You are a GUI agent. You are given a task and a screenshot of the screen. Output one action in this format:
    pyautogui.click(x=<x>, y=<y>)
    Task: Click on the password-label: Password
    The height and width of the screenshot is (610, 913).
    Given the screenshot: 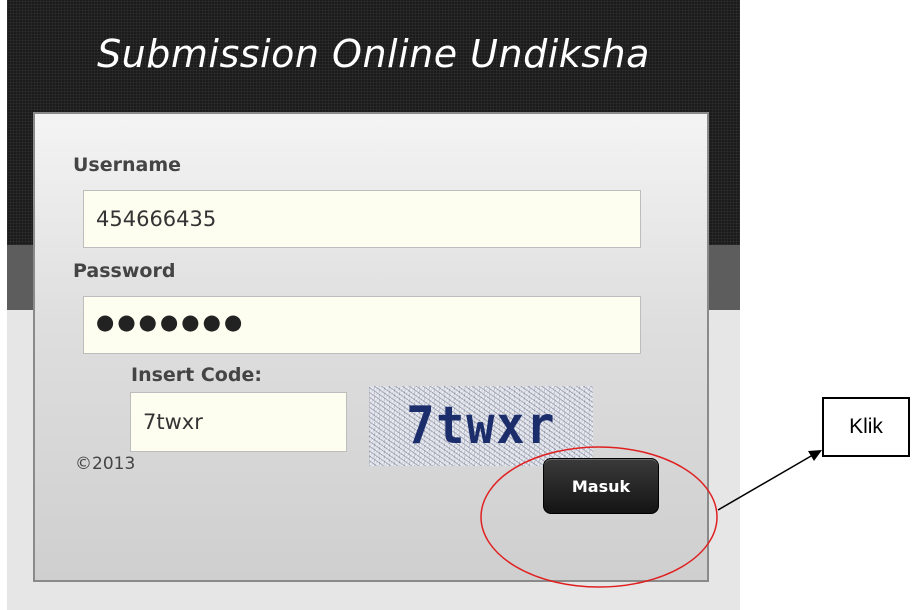 What is the action you would take?
    pyautogui.click(x=124, y=271)
    